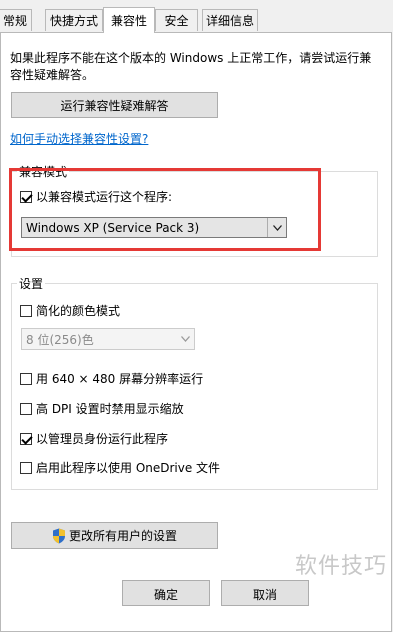  I want to click on ok-button: 确定, so click(166, 593).